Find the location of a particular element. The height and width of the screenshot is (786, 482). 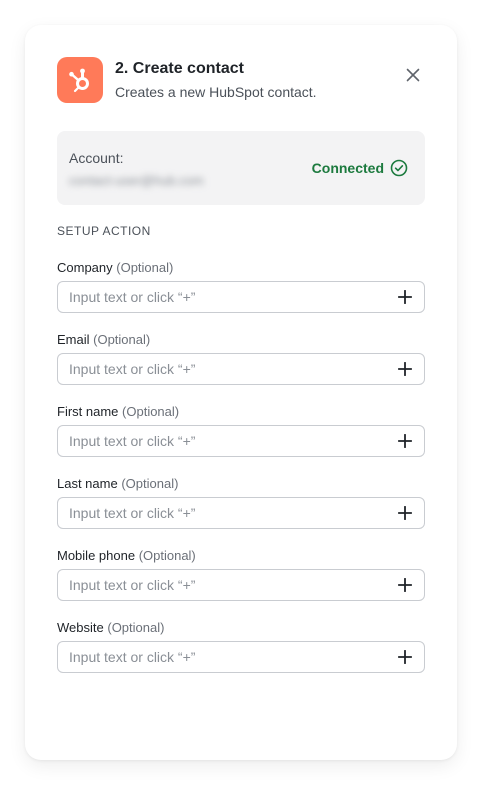

field-label-text: Last name is located at coordinates (87, 483).